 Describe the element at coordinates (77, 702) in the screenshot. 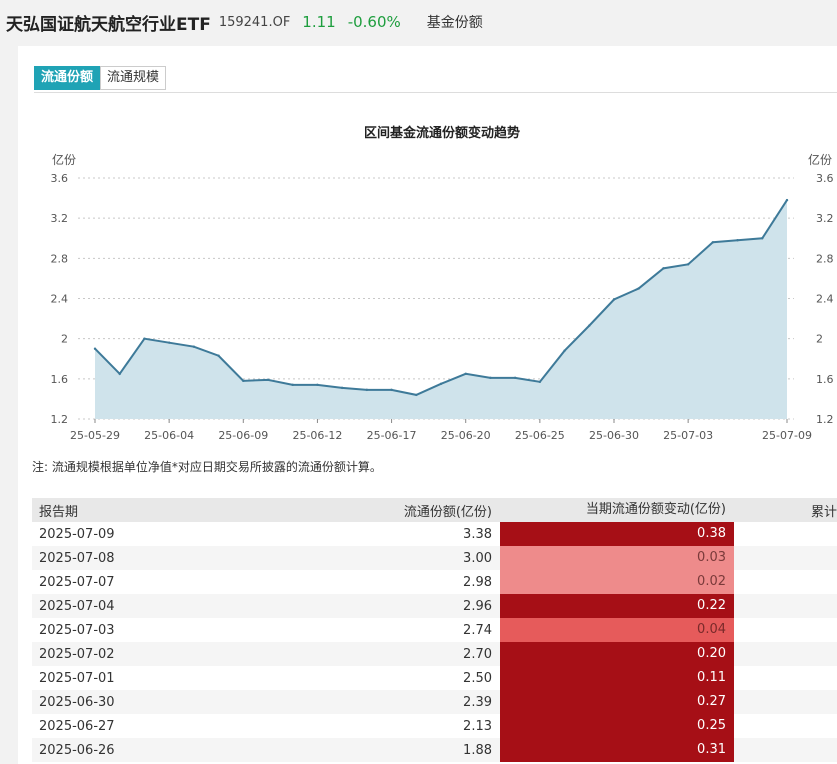

I see `cell-date: 2025-06-30` at that location.